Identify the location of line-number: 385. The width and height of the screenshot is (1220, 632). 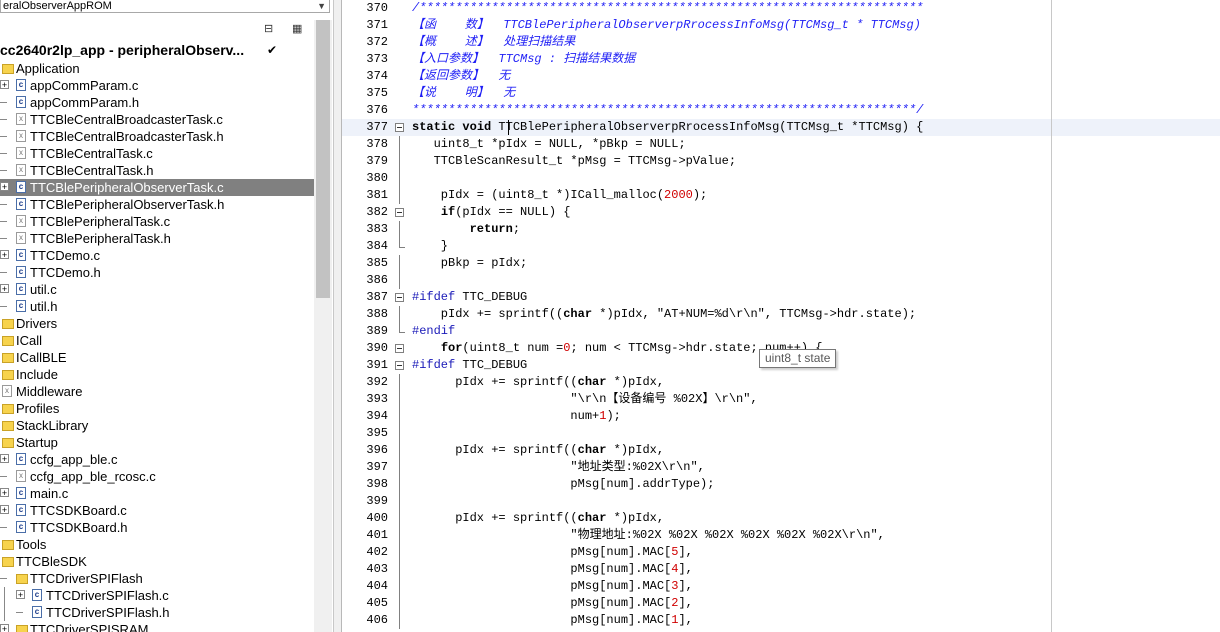
(377, 263).